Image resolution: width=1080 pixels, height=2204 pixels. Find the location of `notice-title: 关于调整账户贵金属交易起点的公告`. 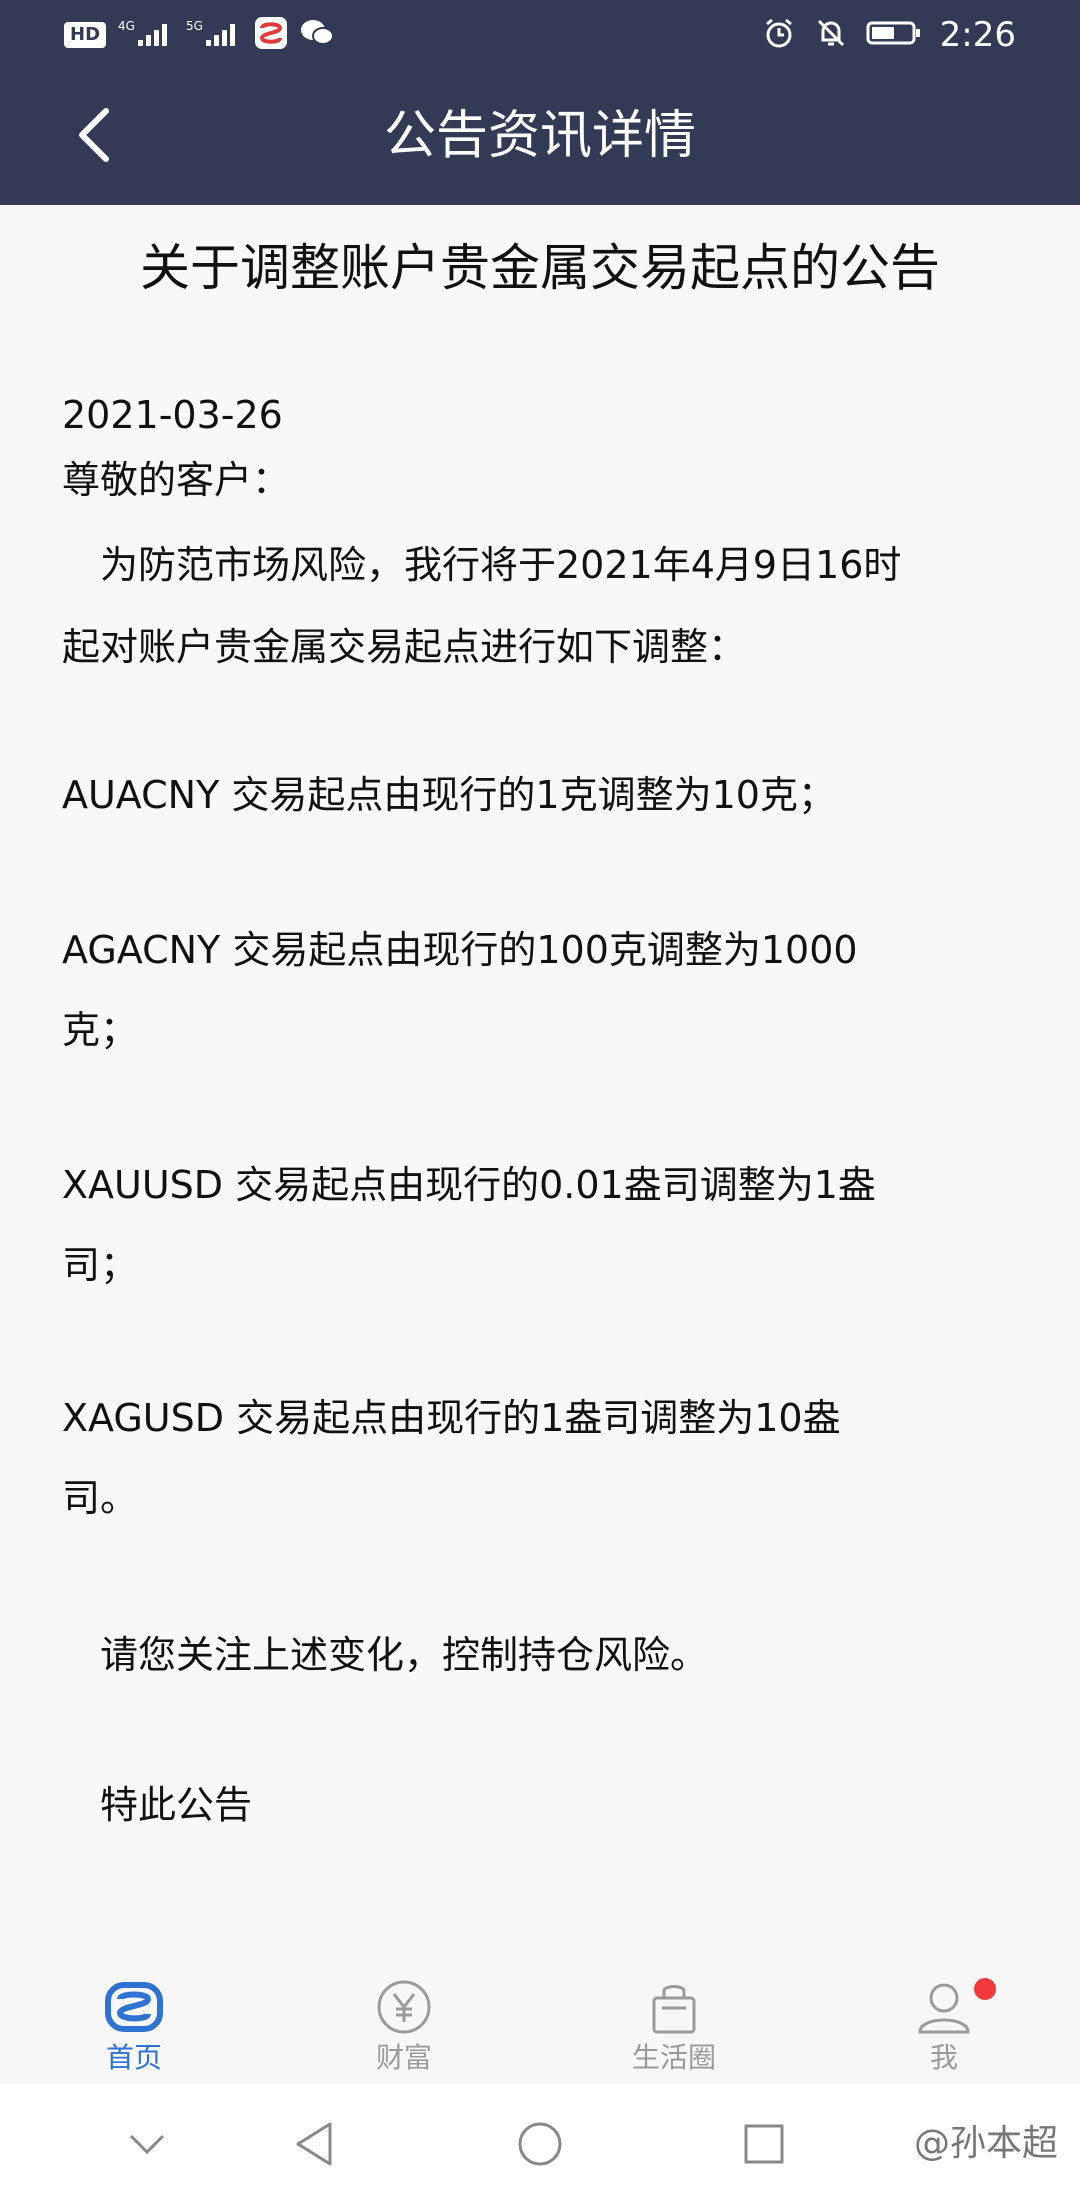

notice-title: 关于调整账户贵金属交易起点的公告 is located at coordinates (540, 268).